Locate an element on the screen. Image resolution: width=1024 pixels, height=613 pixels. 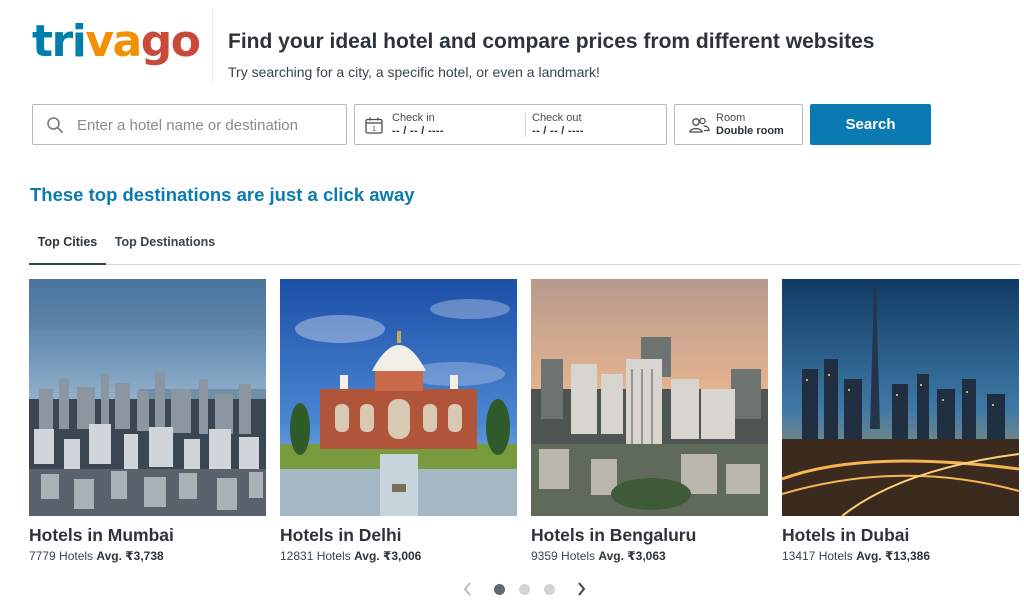
logo-part-3: go is located at coordinates (170, 41).